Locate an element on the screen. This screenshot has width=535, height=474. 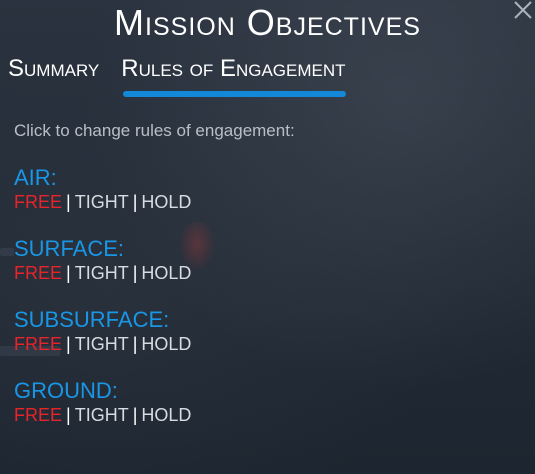
tab-rules-of-engagement: Rules of Engagement is located at coordinates (233, 76).